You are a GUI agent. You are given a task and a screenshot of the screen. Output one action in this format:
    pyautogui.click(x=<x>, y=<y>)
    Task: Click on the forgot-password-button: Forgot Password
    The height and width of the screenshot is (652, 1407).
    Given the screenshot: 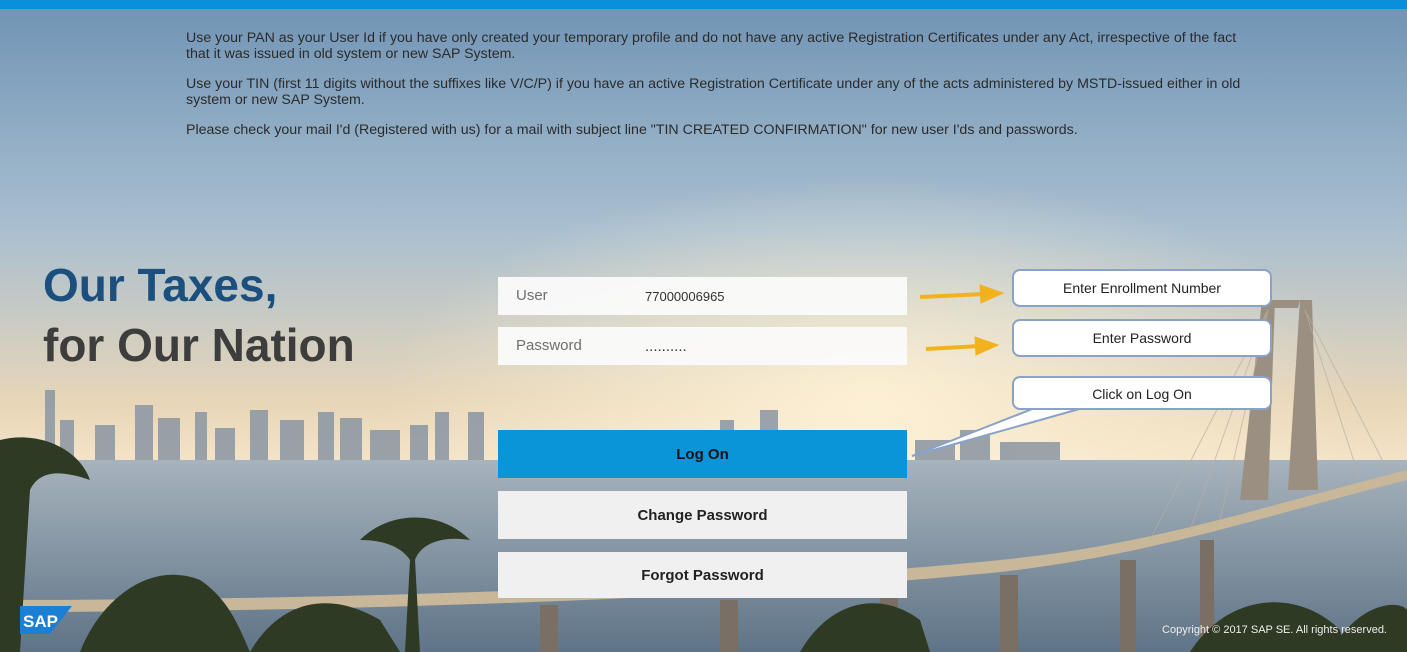 What is the action you would take?
    pyautogui.click(x=702, y=575)
    